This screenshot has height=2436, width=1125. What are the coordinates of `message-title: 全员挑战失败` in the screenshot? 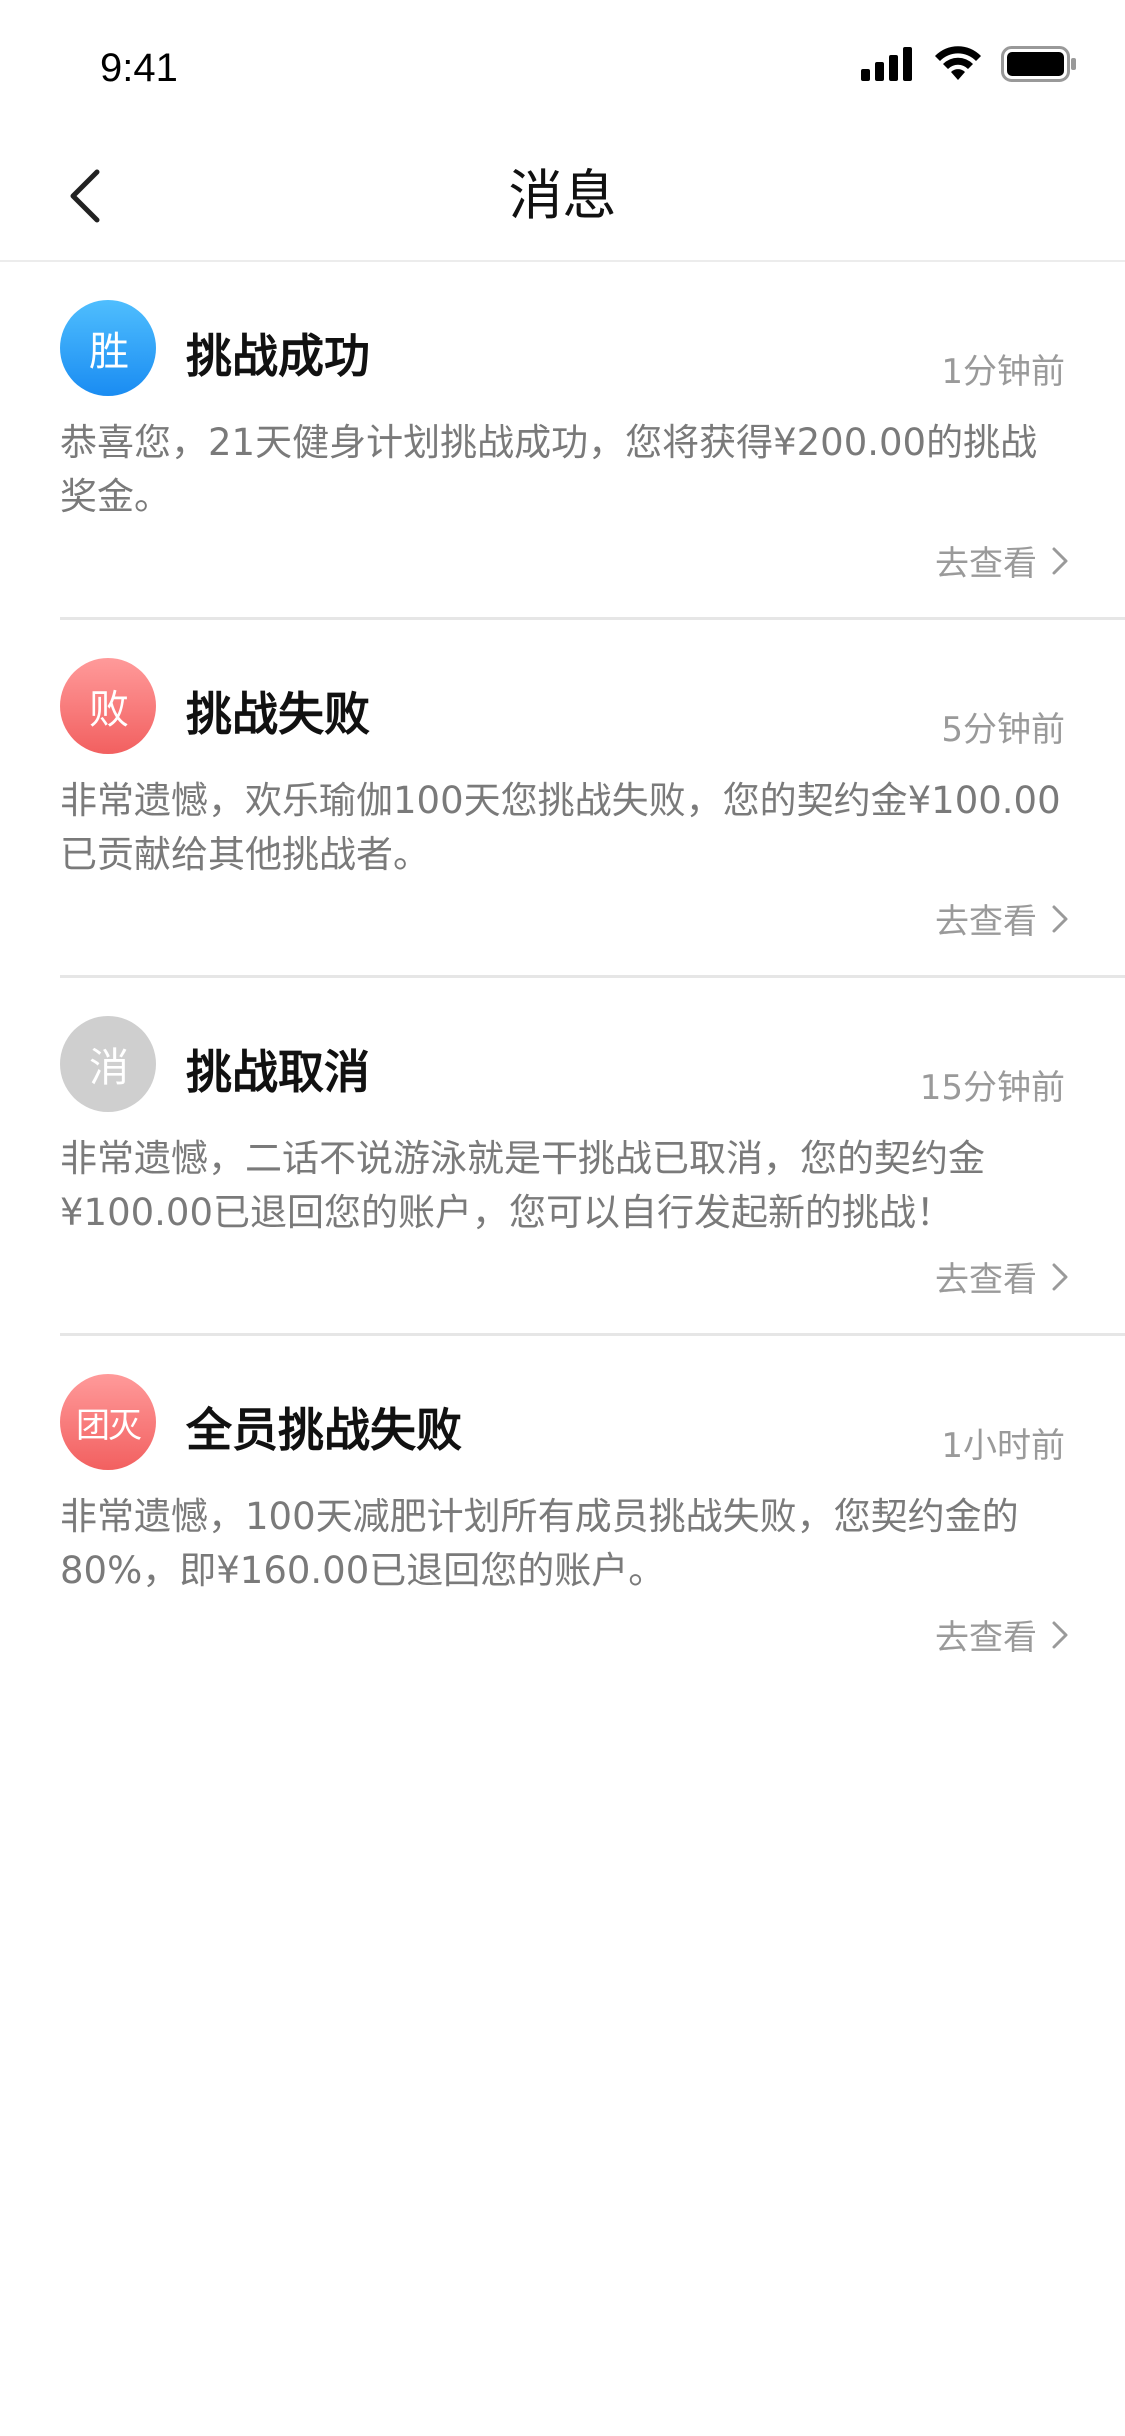 It's located at (324, 1430).